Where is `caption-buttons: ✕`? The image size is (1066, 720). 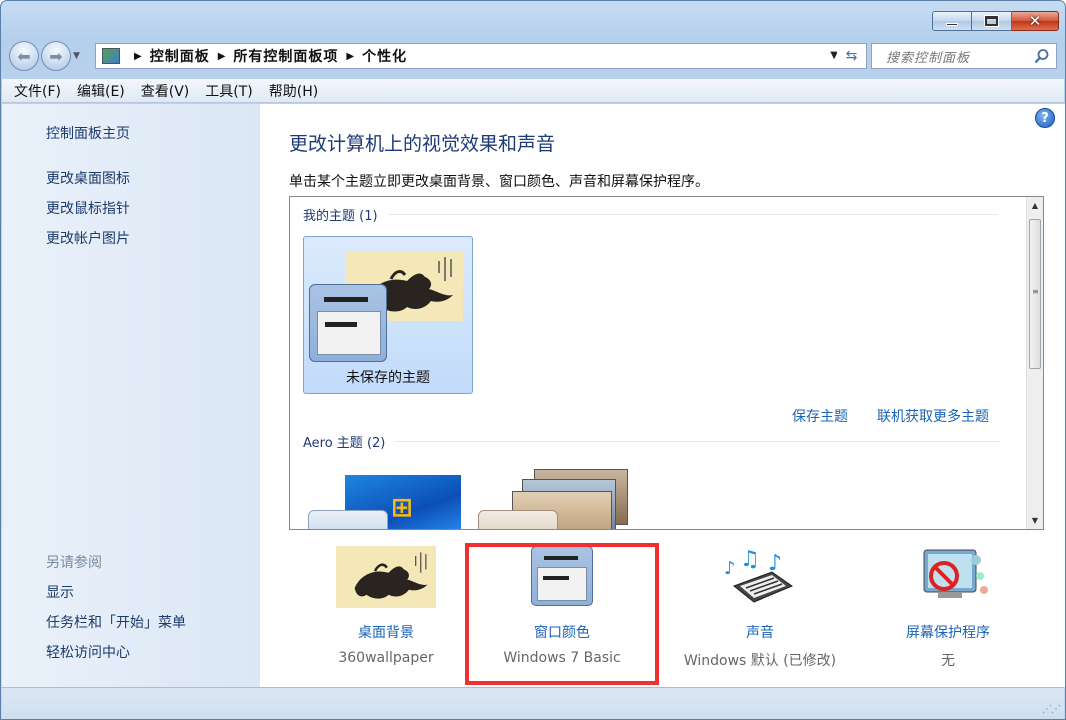 caption-buttons: ✕ is located at coordinates (995, 18).